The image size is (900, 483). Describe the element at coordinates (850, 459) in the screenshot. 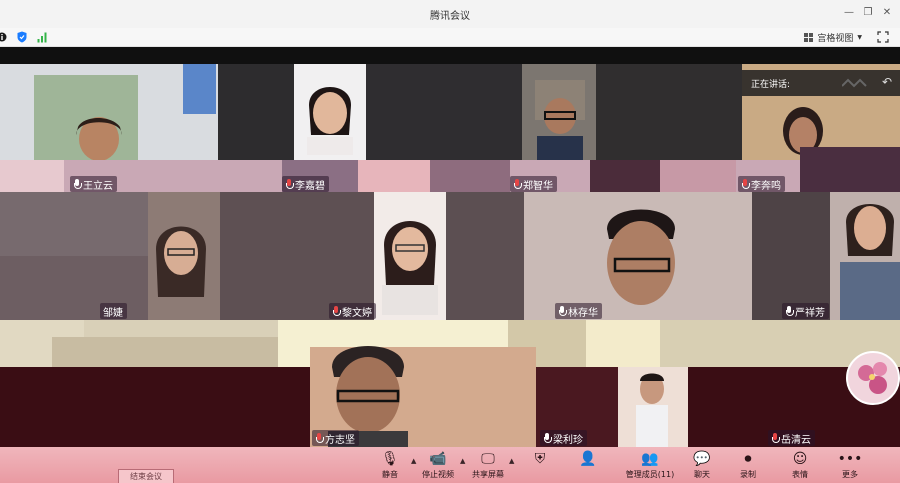

I see `more-icon: •••` at that location.